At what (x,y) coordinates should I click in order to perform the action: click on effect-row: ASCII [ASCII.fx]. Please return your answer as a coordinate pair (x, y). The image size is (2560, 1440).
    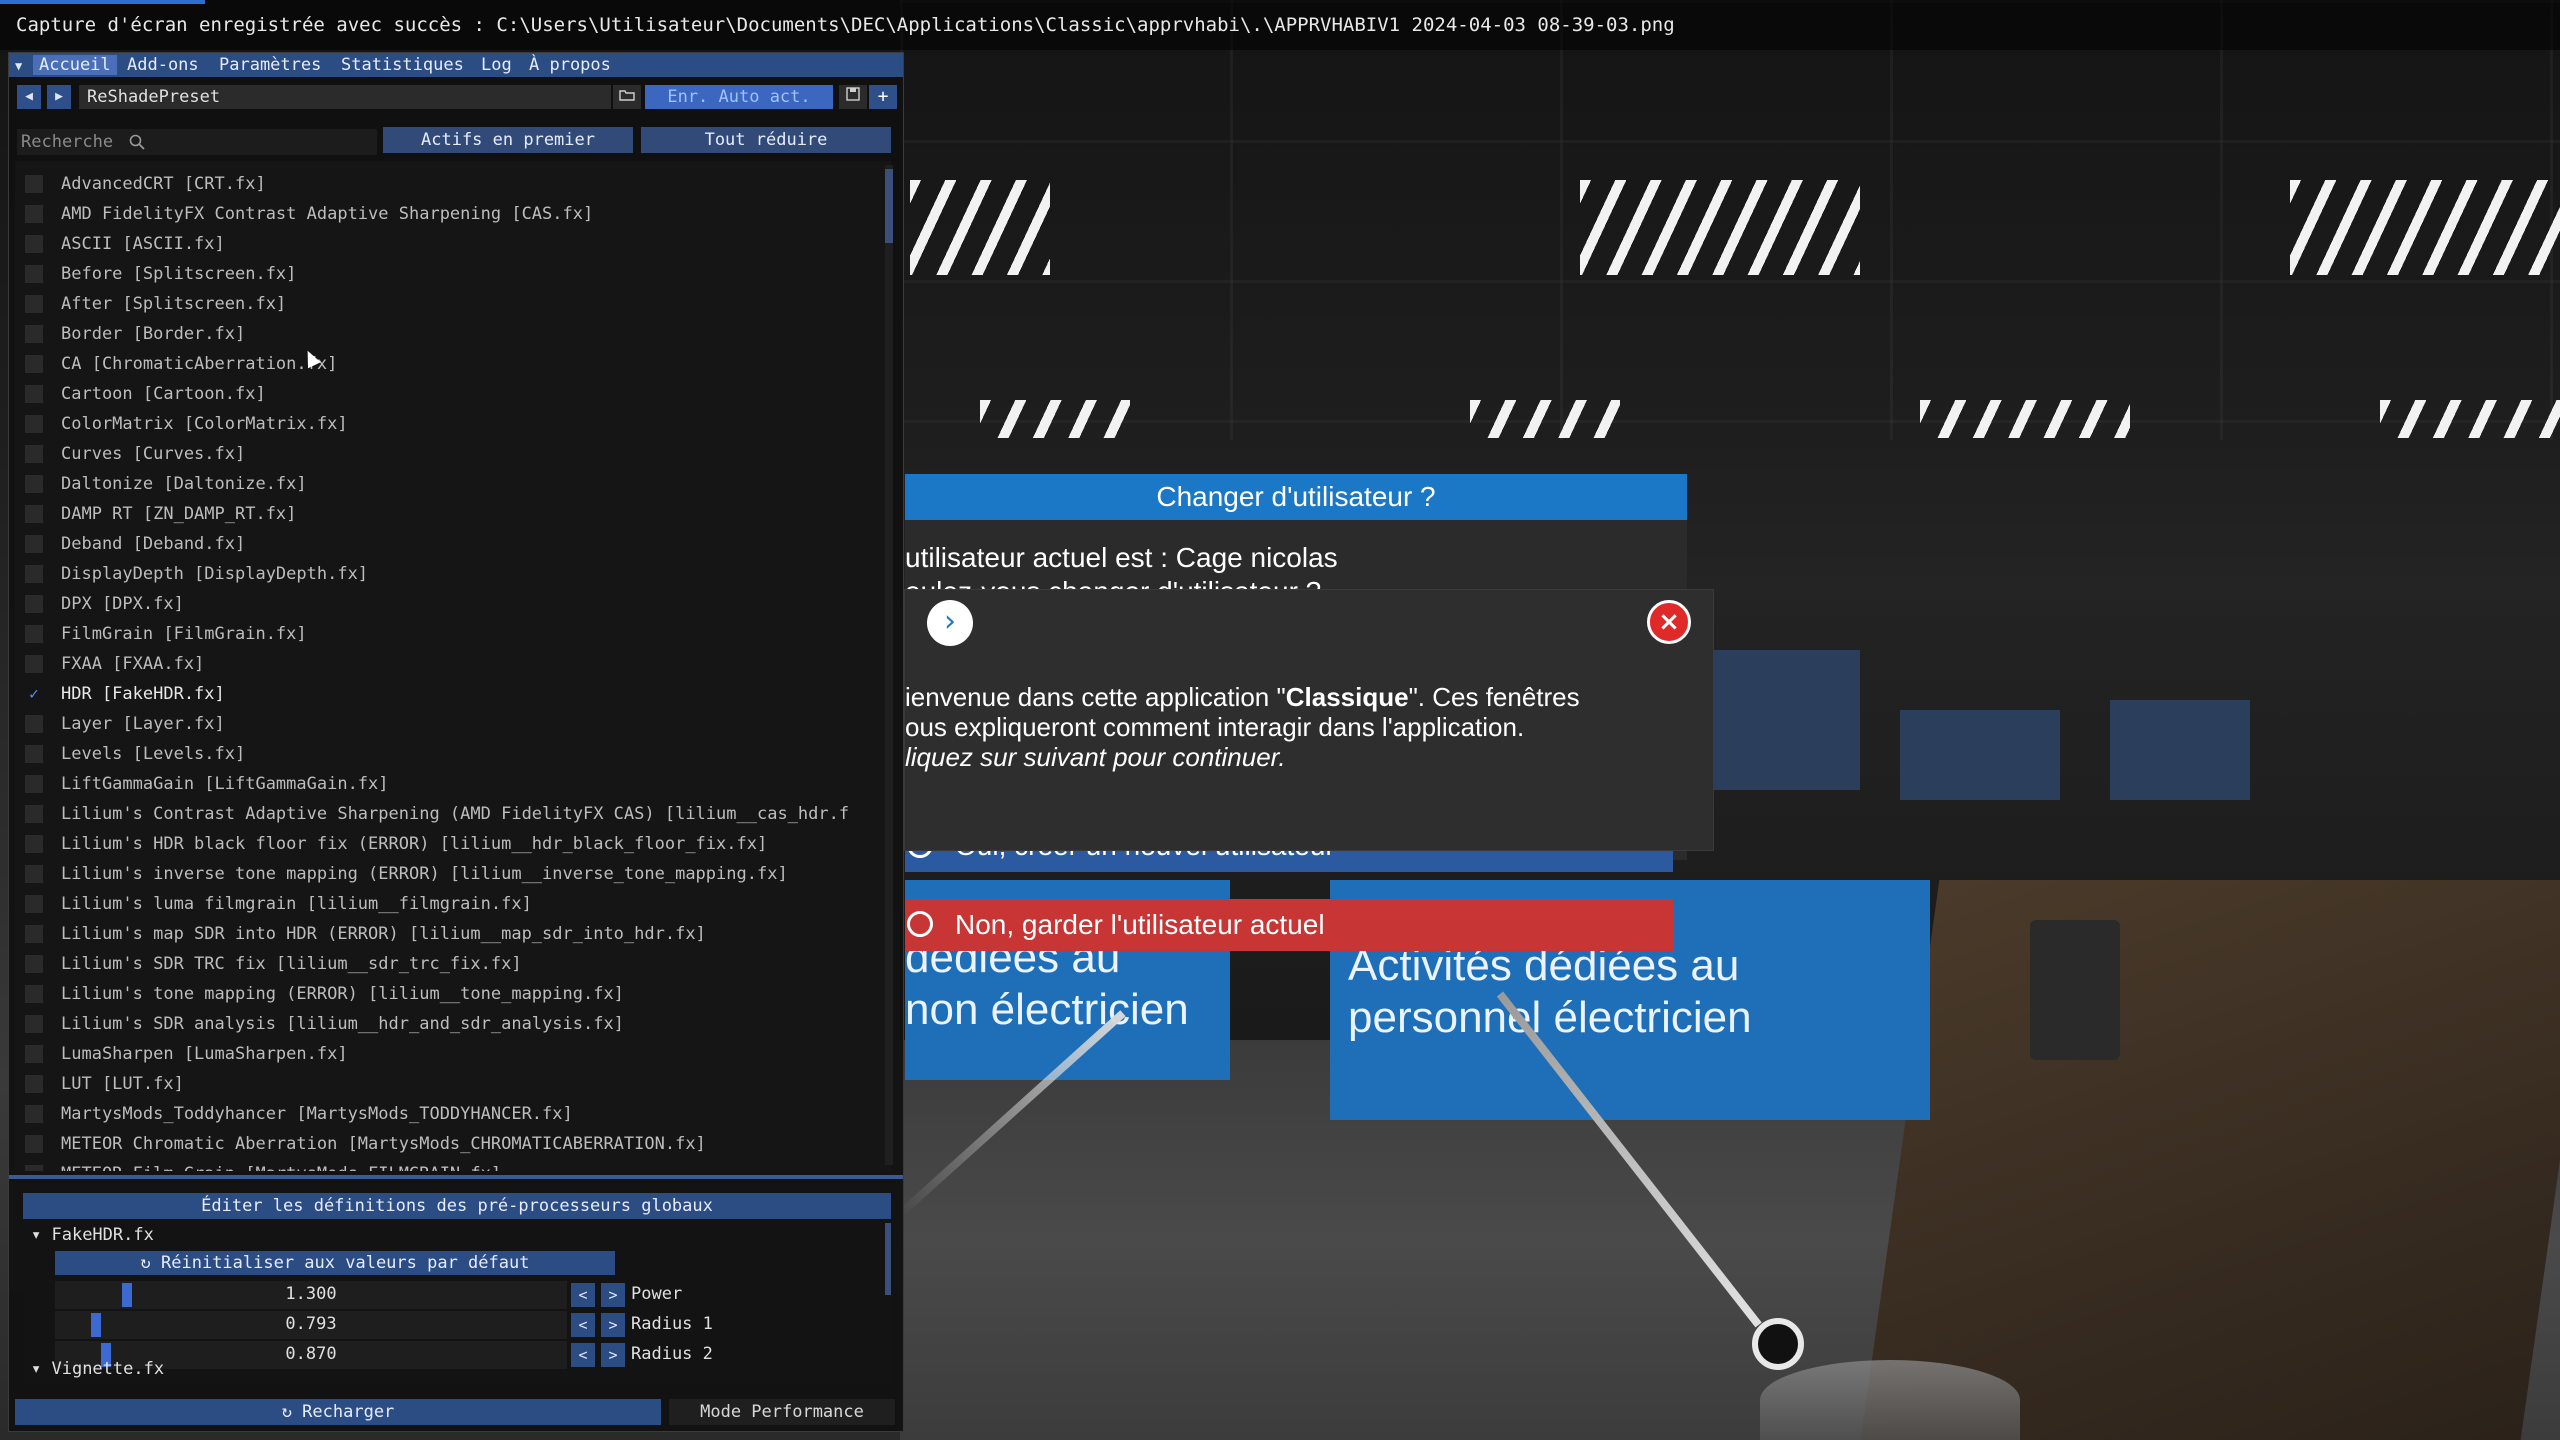
    Looking at the image, I should click on (445, 244).